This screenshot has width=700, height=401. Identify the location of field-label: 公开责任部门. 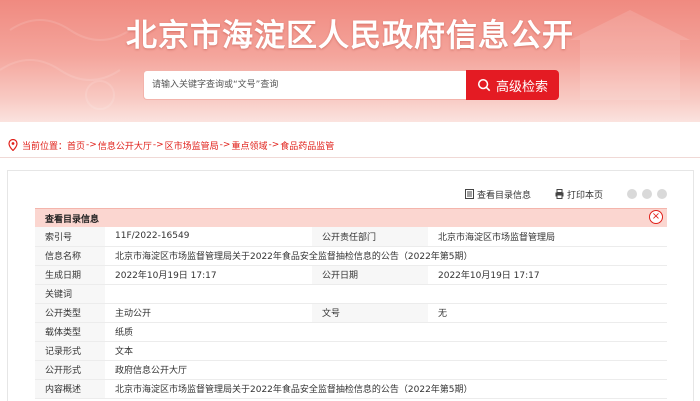
(370, 237).